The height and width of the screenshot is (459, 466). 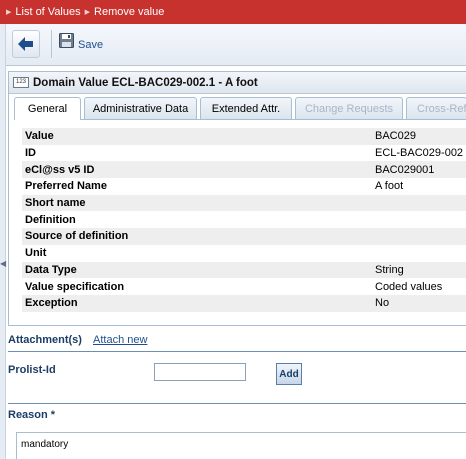 What do you see at coordinates (55, 203) in the screenshot?
I see `field-label: Short name` at bounding box center [55, 203].